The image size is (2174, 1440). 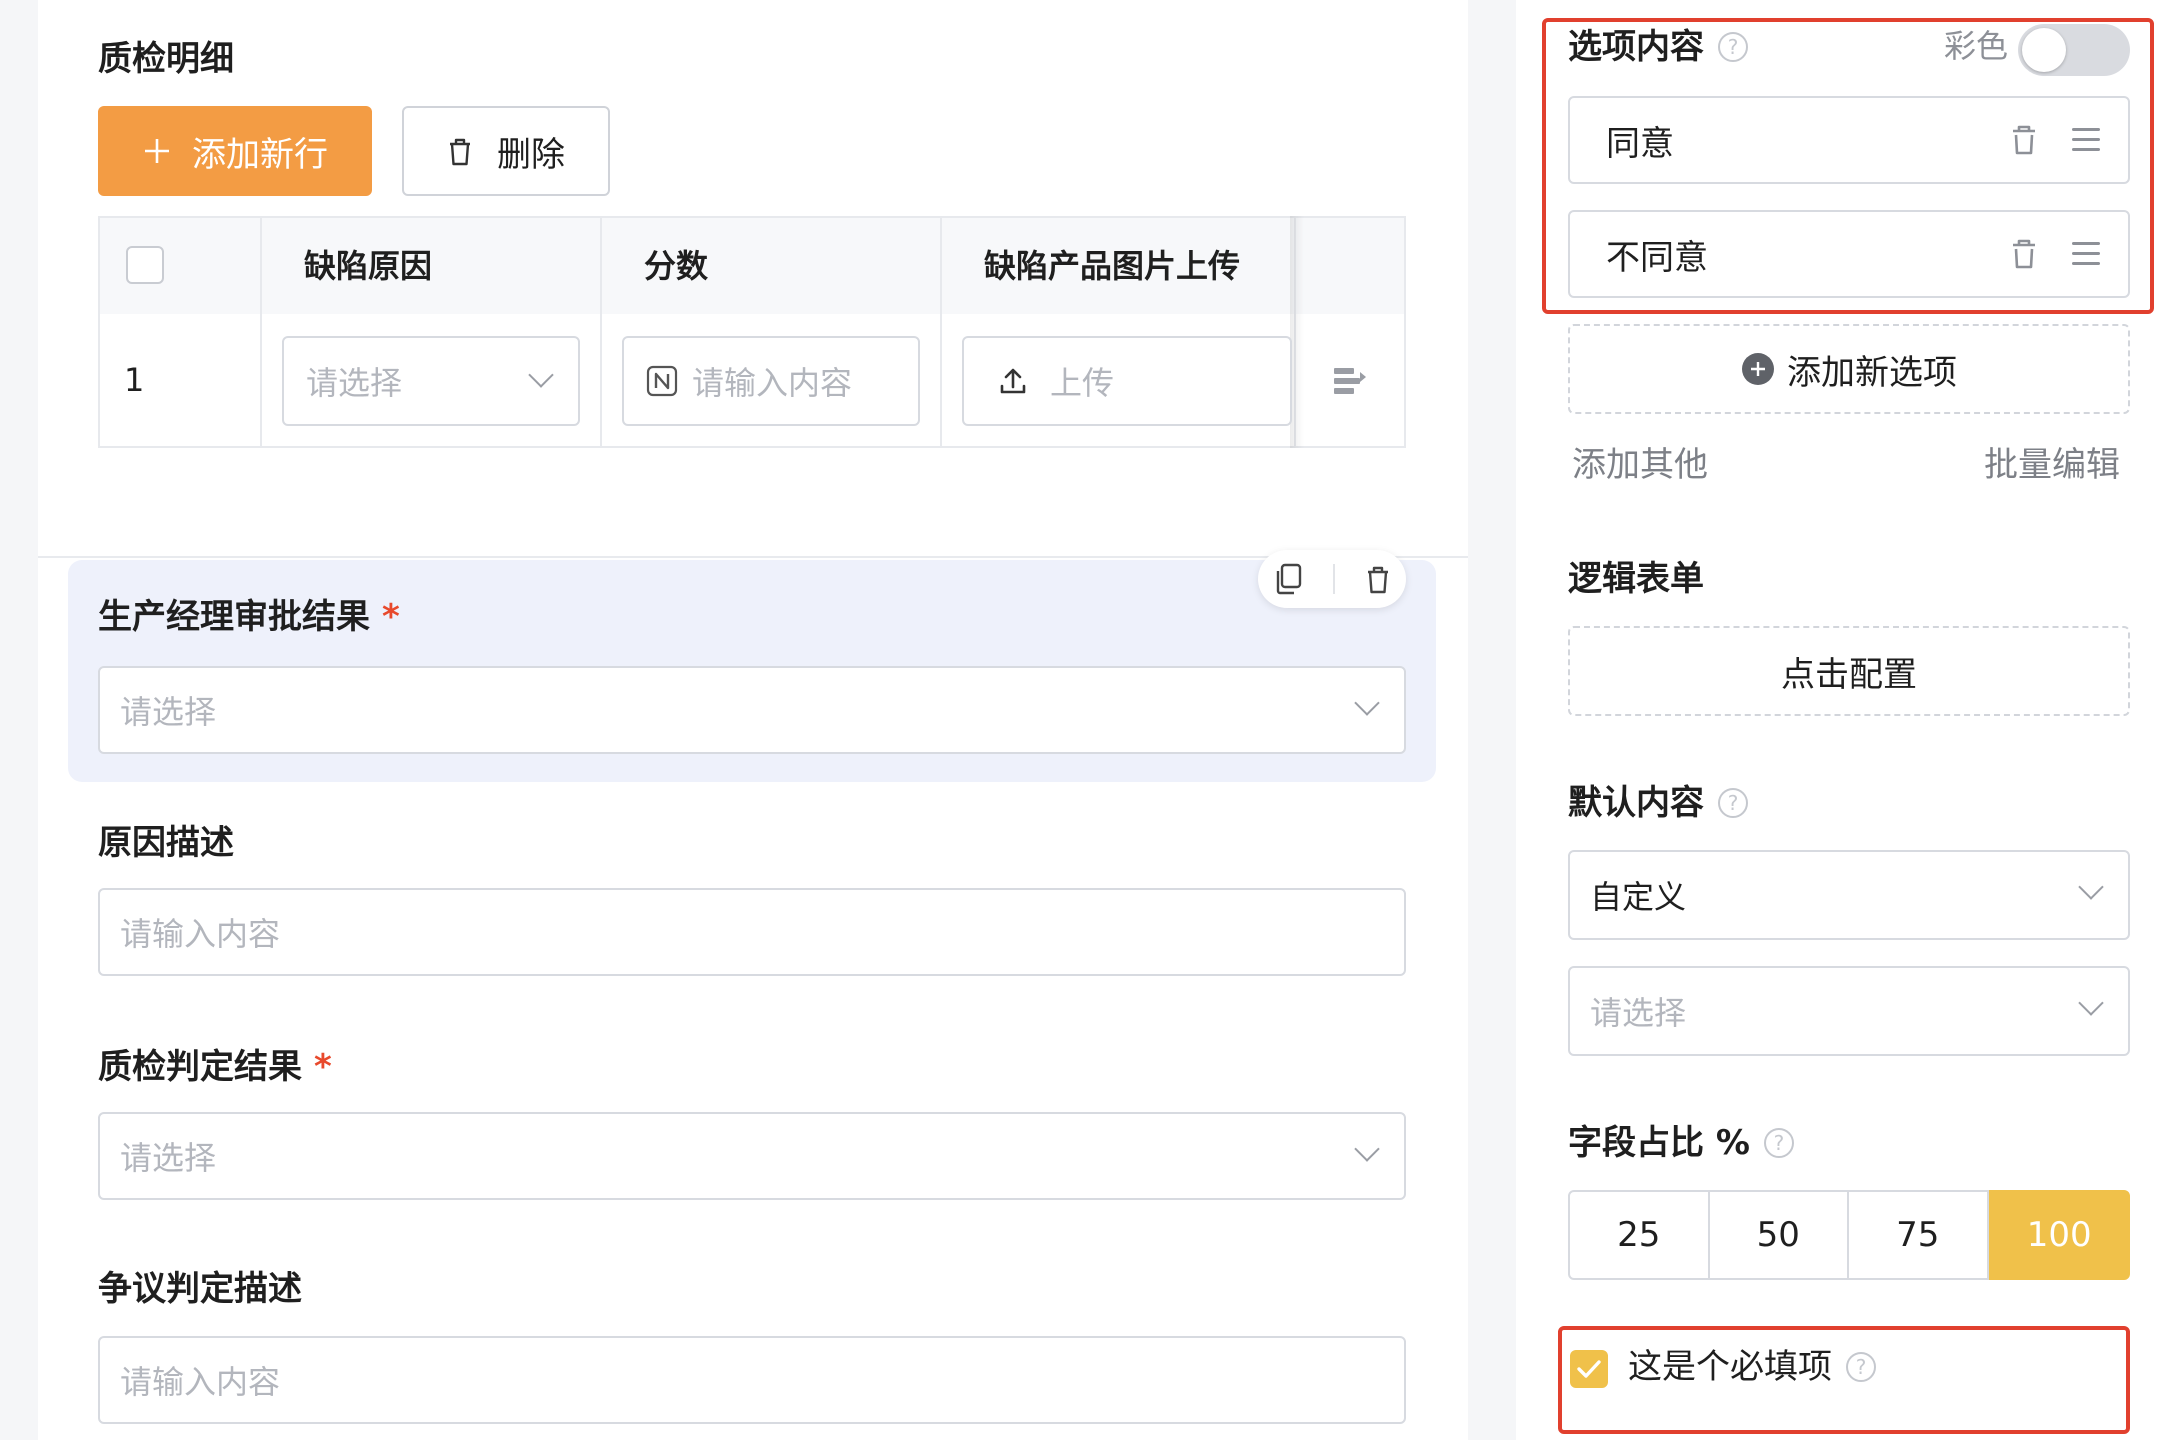 What do you see at coordinates (1640, 143) in the screenshot?
I see `option-label: 同意` at bounding box center [1640, 143].